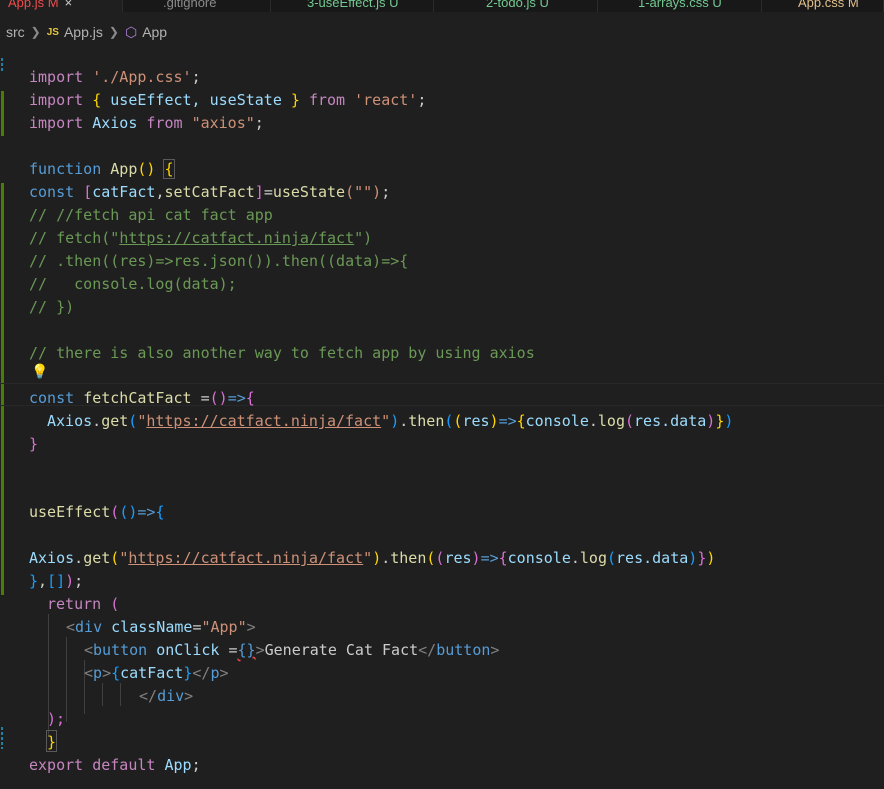 This screenshot has width=884, height=789. Describe the element at coordinates (115, 765) in the screenshot. I see `code-line-export: export default App;` at that location.